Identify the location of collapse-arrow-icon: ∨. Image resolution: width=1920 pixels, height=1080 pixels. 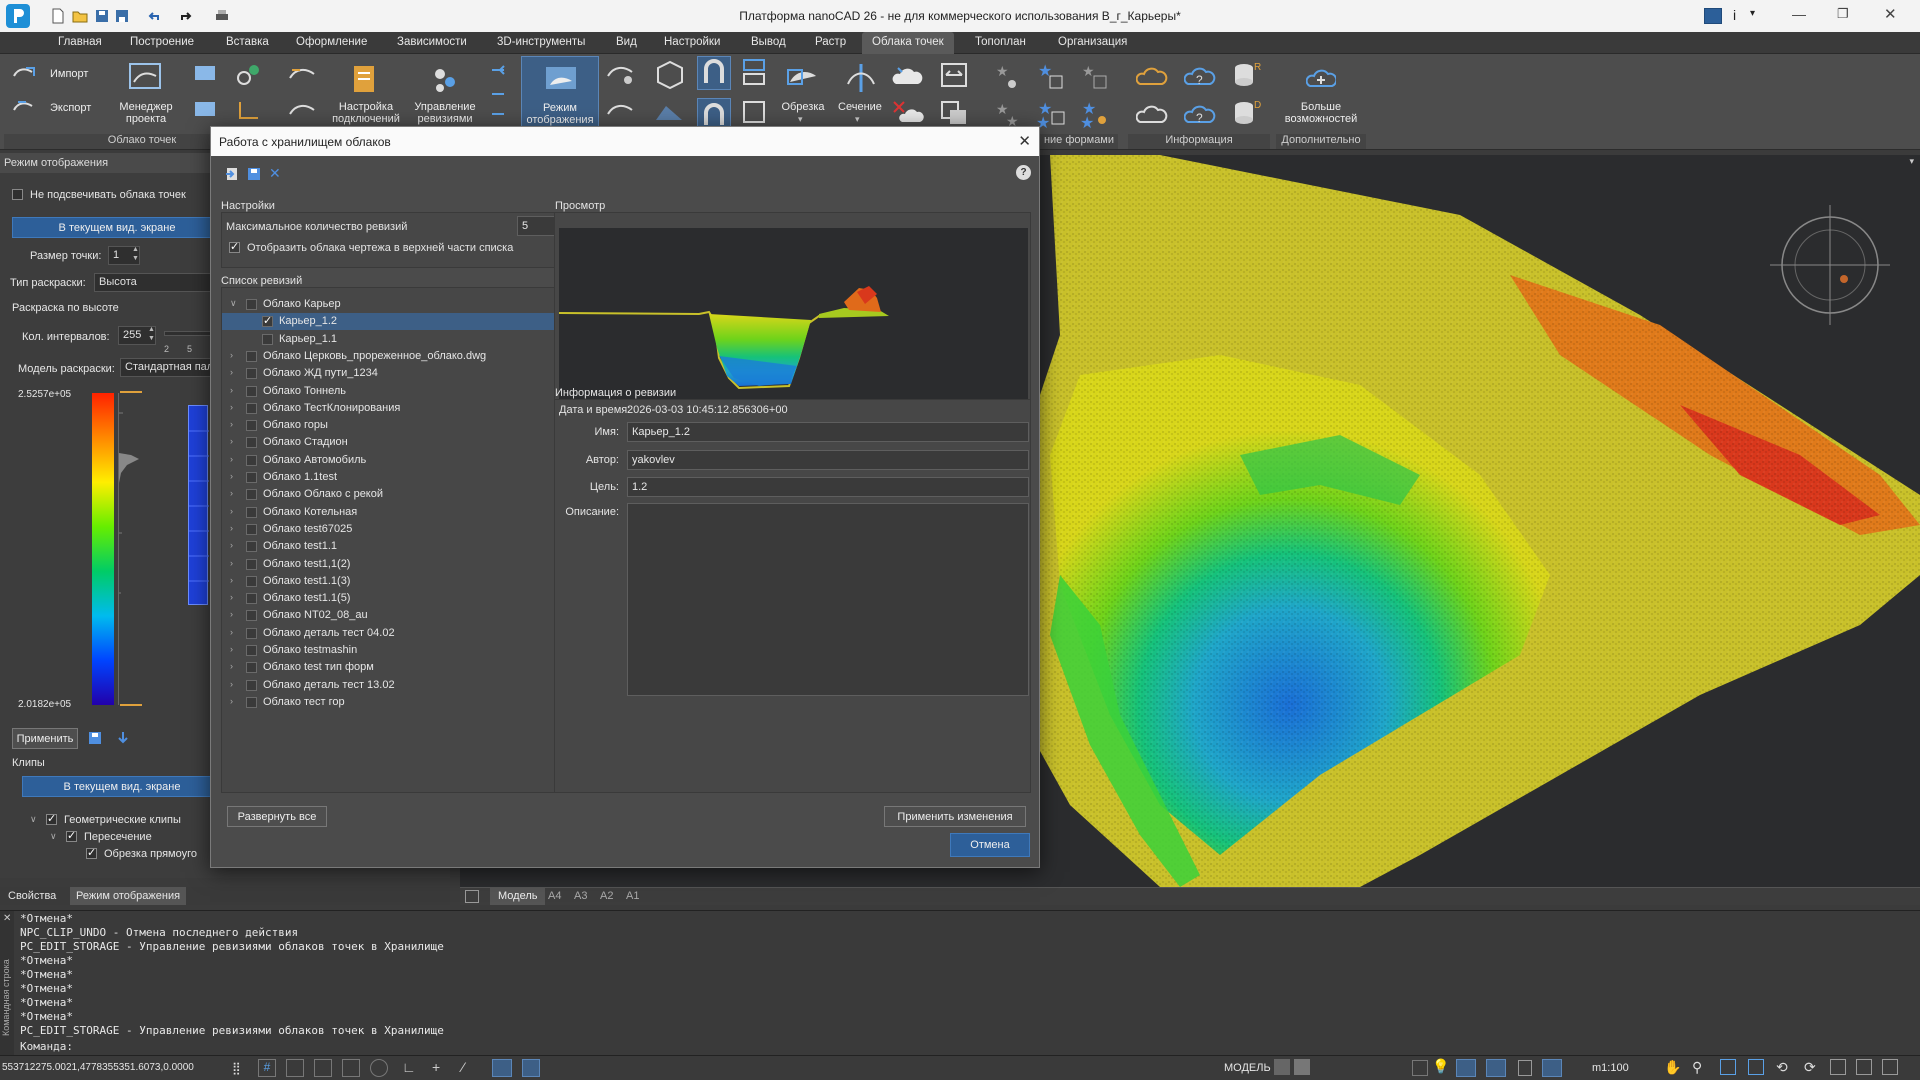
(233, 303).